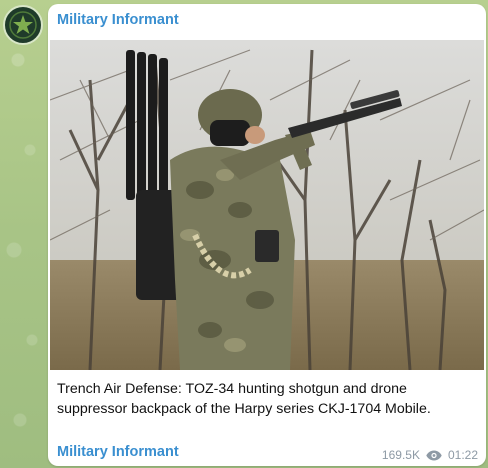  I want to click on military-informant-logo-icon, so click(23, 25).